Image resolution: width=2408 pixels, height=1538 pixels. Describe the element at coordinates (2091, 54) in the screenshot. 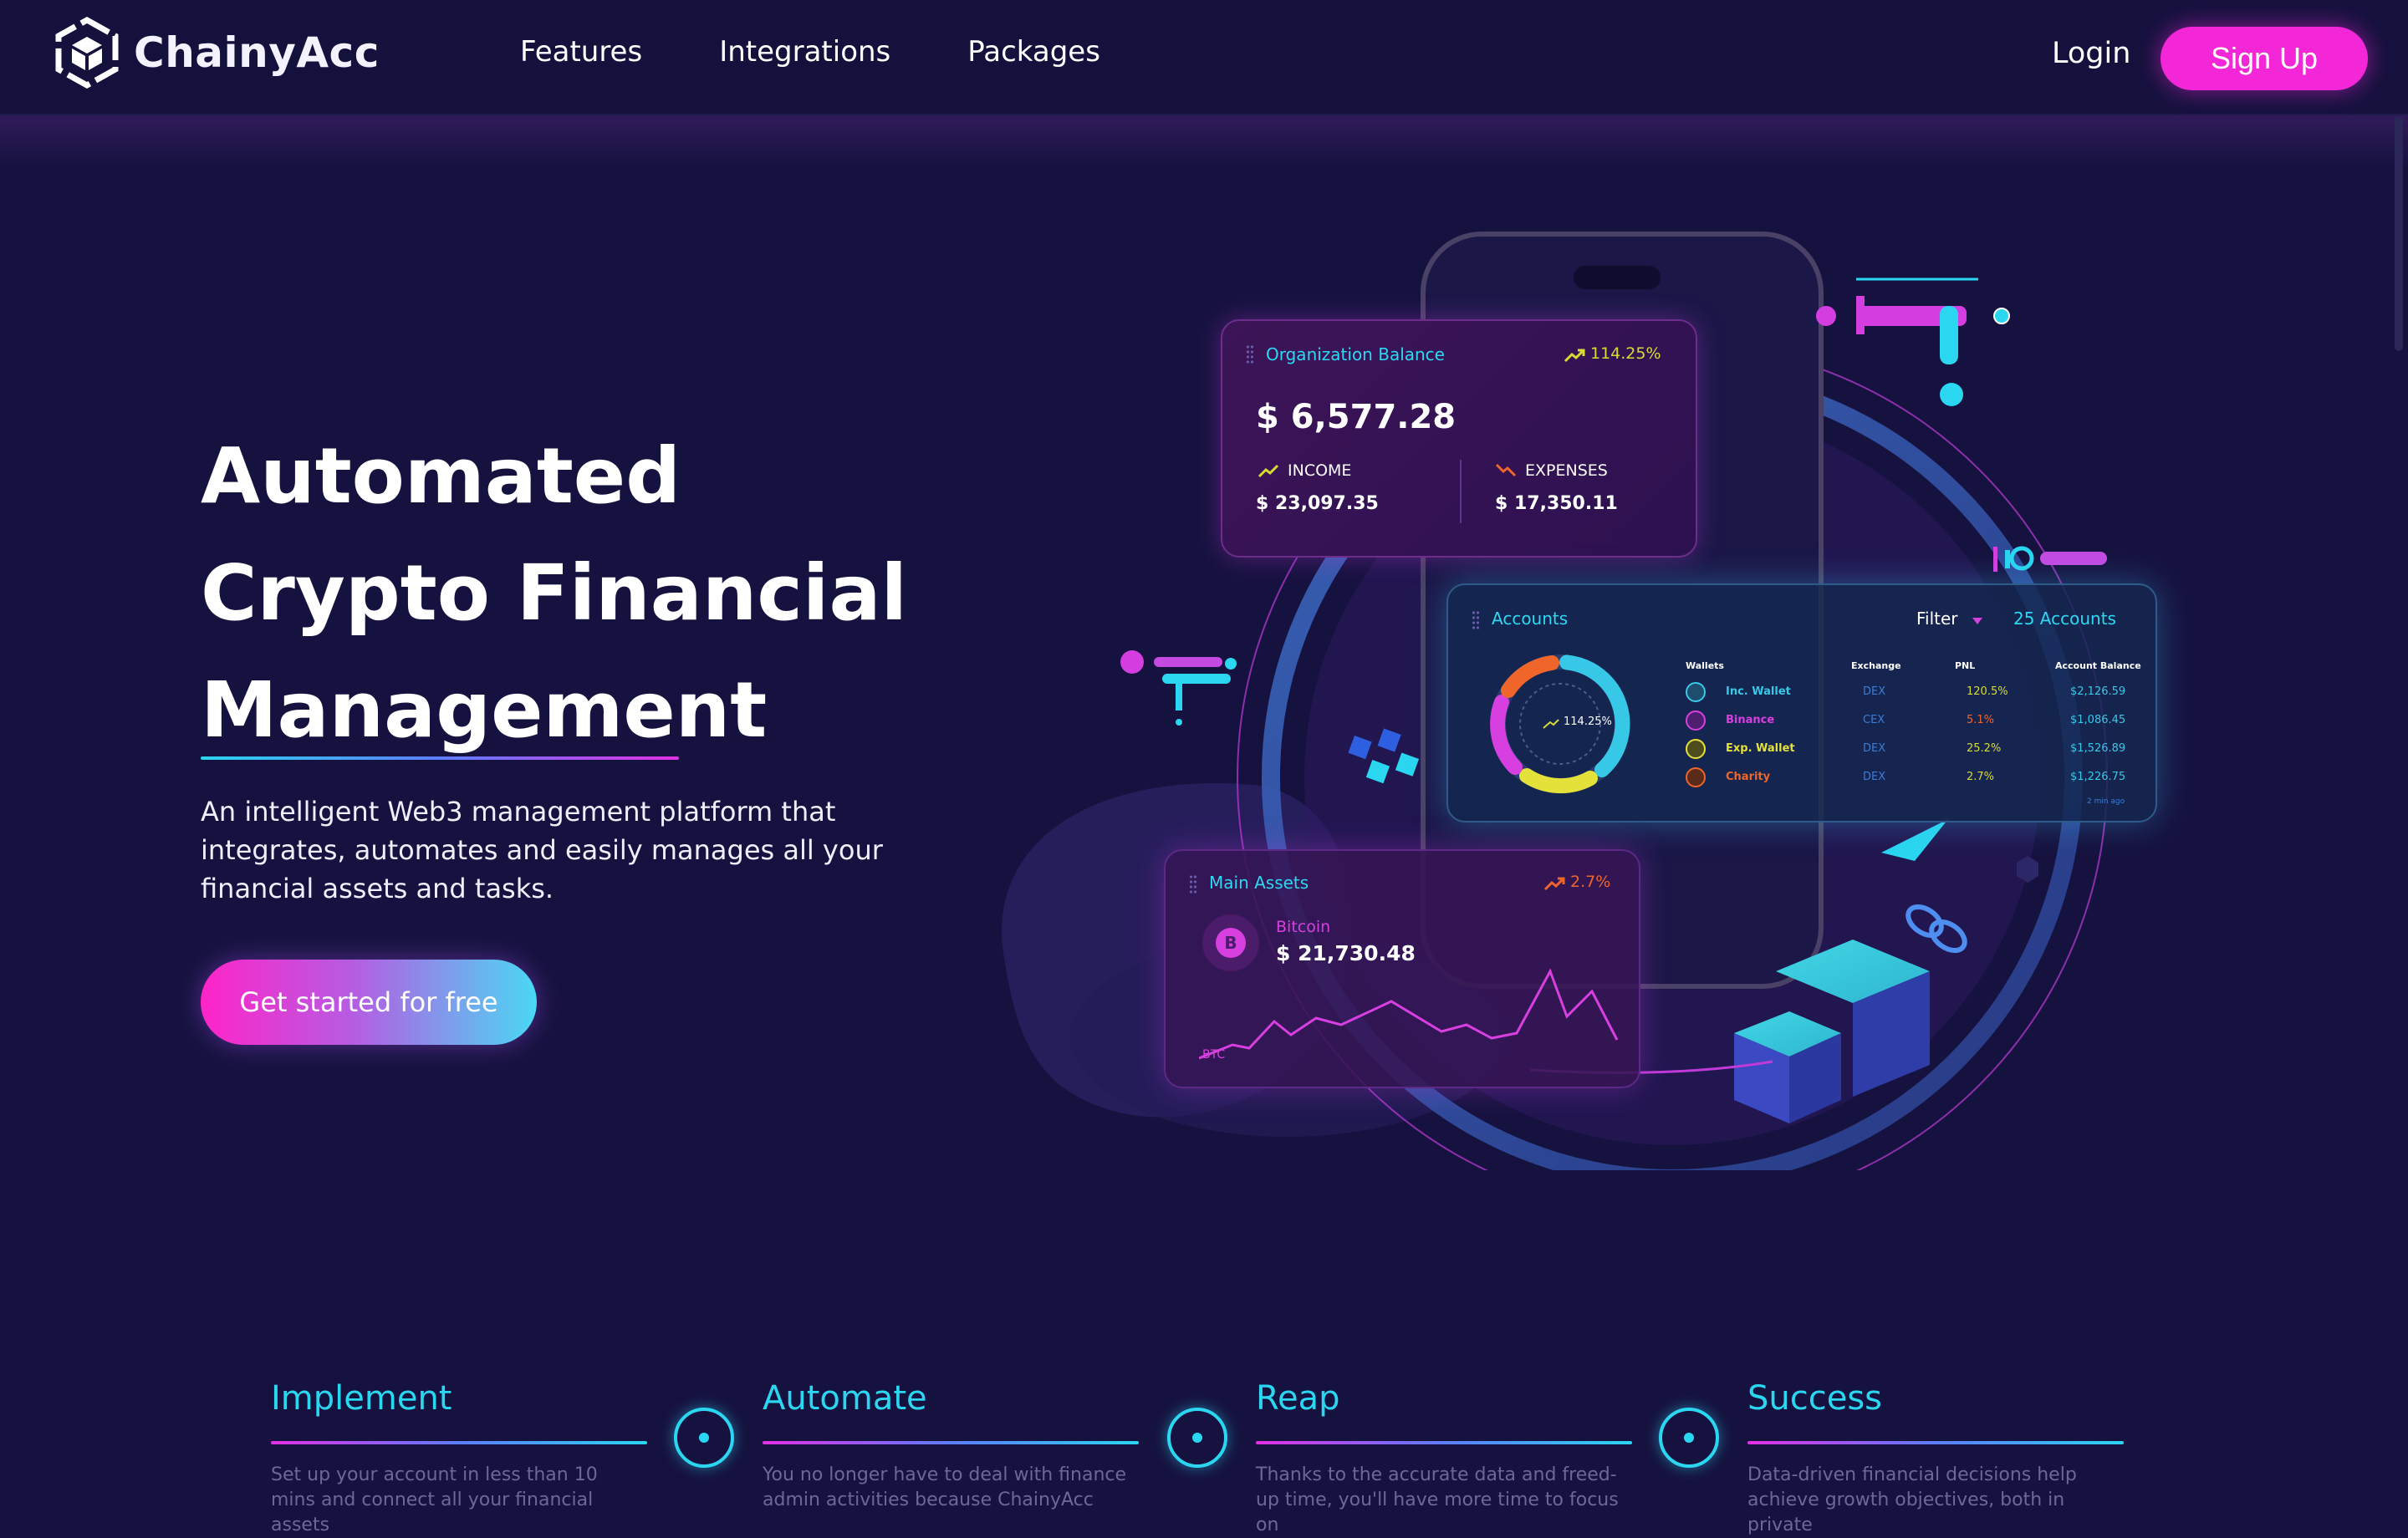

I see `login-link: Login` at that location.